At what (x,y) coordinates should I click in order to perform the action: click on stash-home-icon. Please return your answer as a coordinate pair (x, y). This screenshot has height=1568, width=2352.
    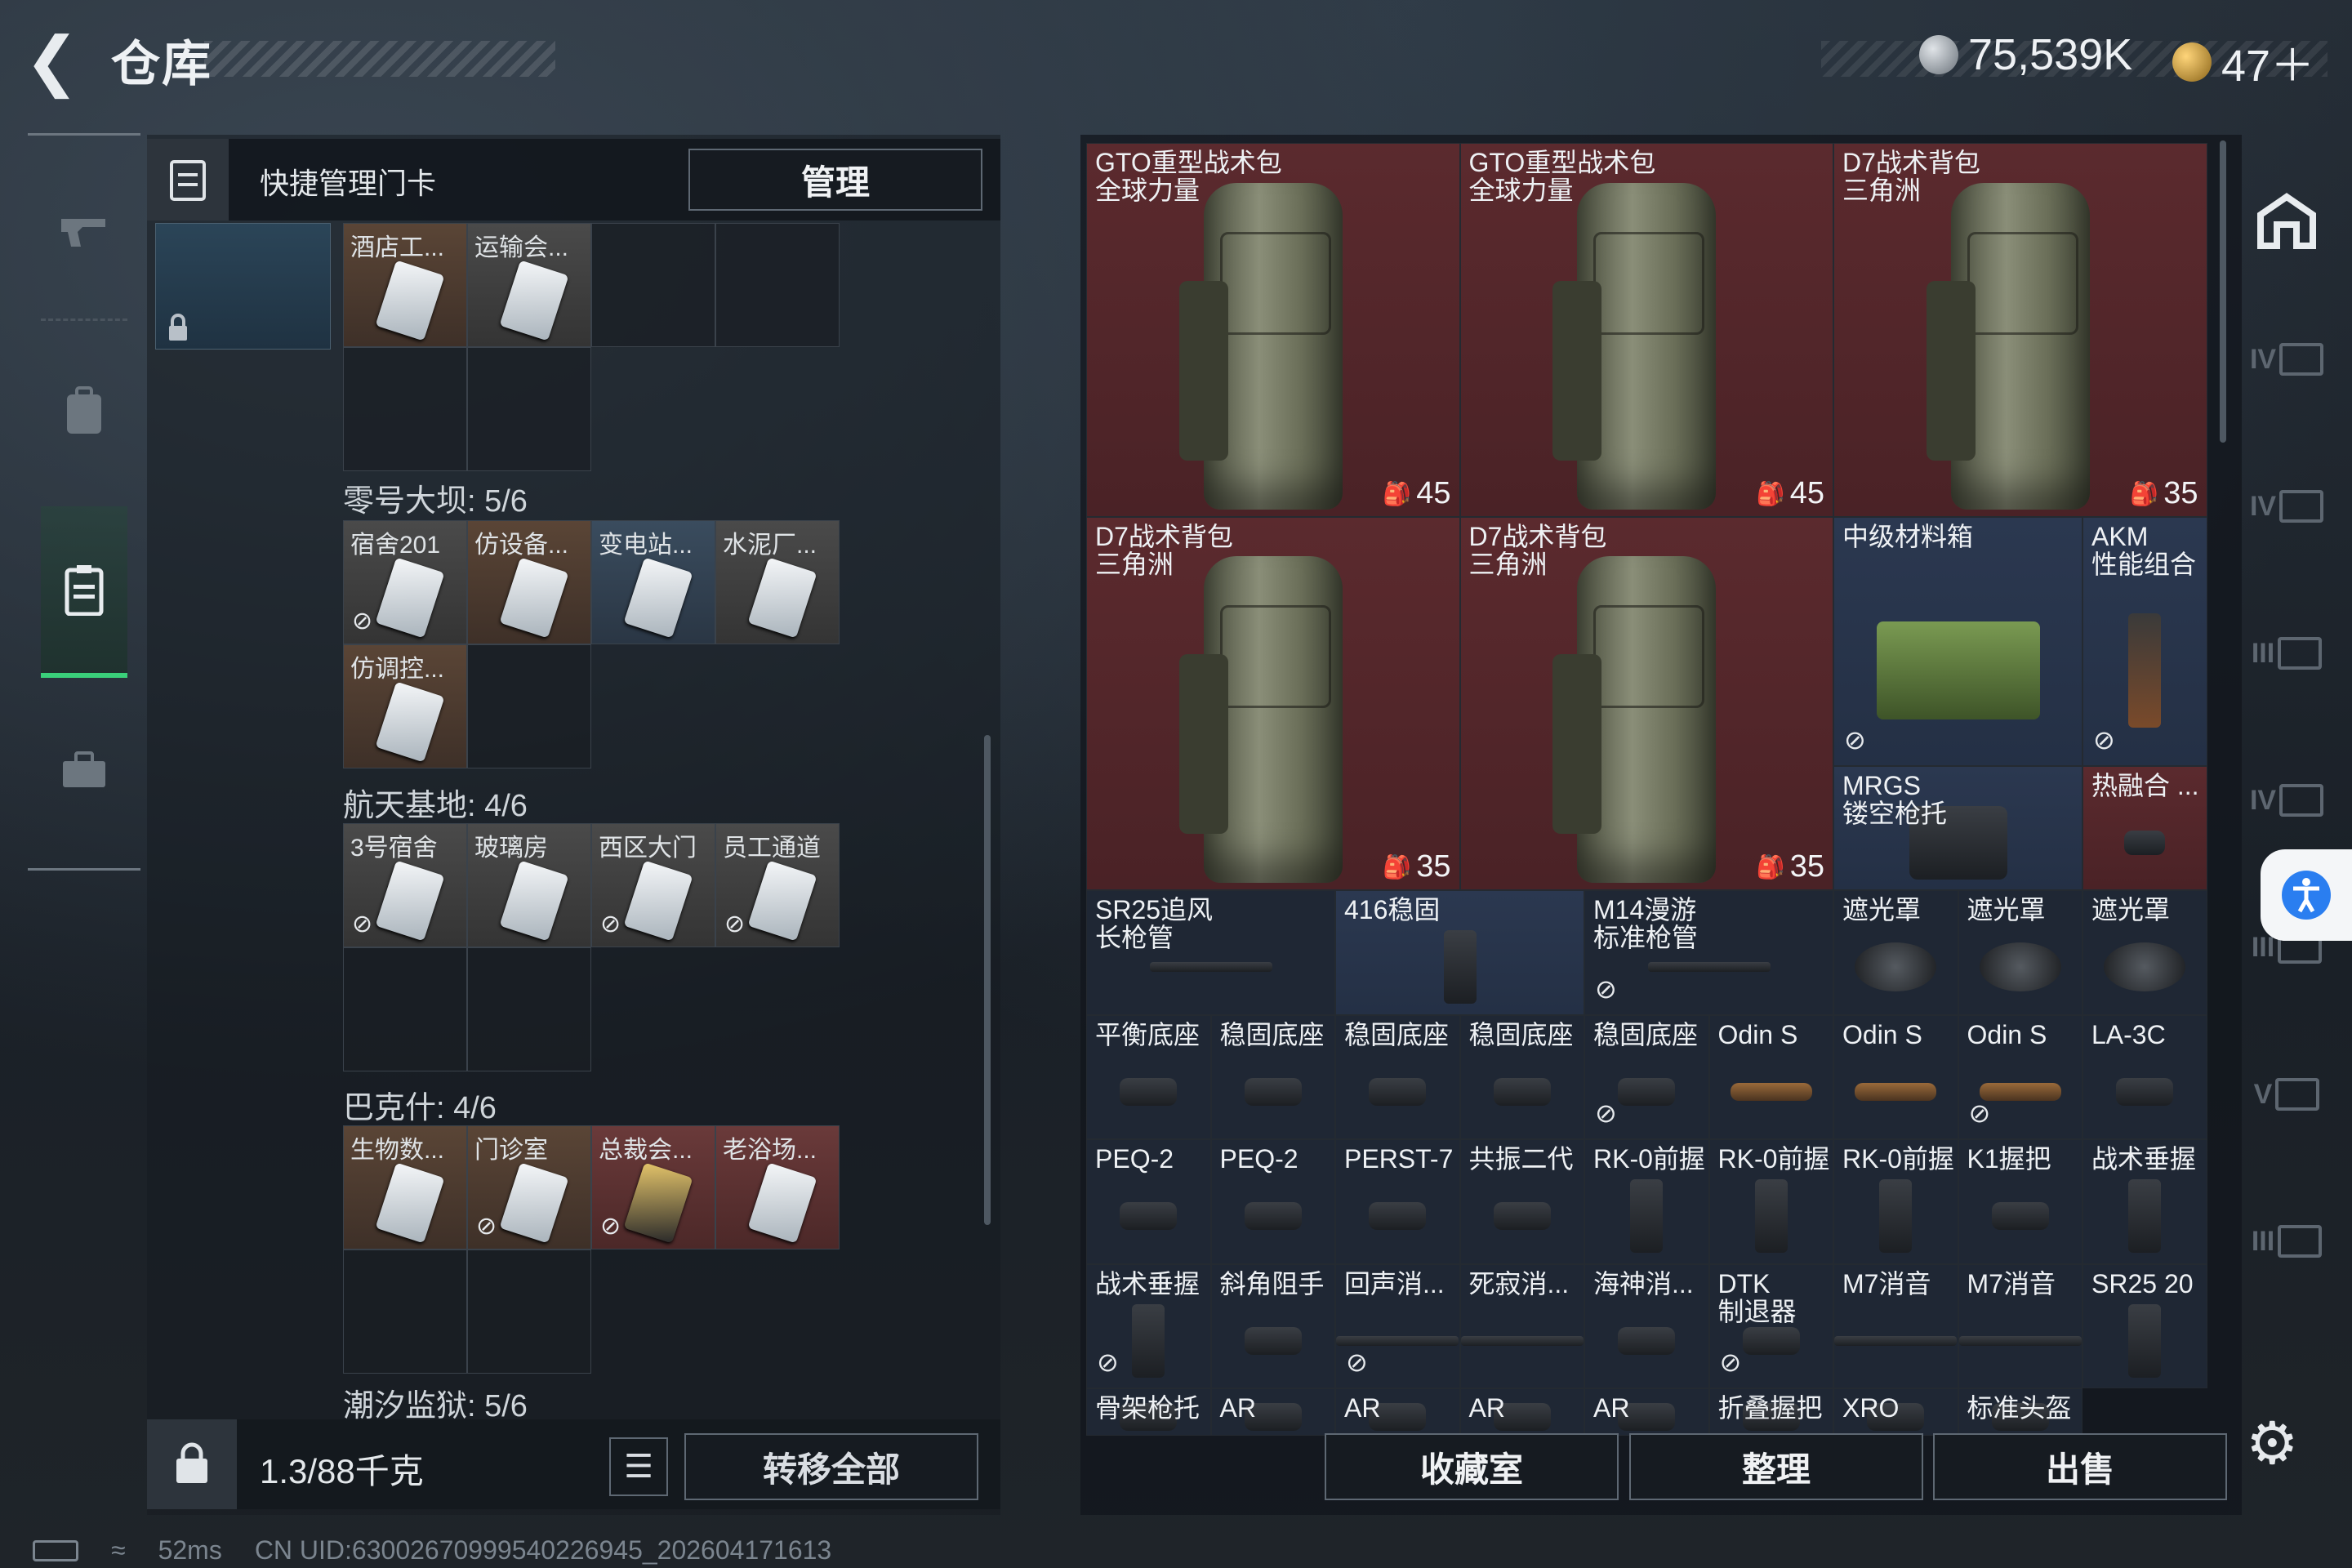
    Looking at the image, I should click on (2287, 220).